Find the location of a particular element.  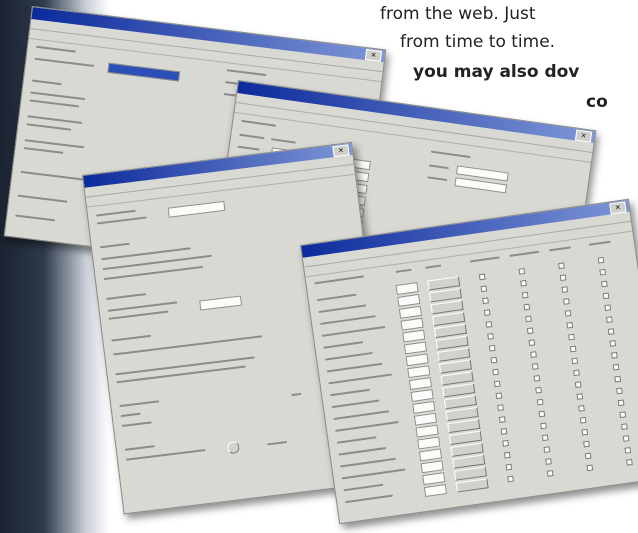

row-label is located at coordinates (348, 320).